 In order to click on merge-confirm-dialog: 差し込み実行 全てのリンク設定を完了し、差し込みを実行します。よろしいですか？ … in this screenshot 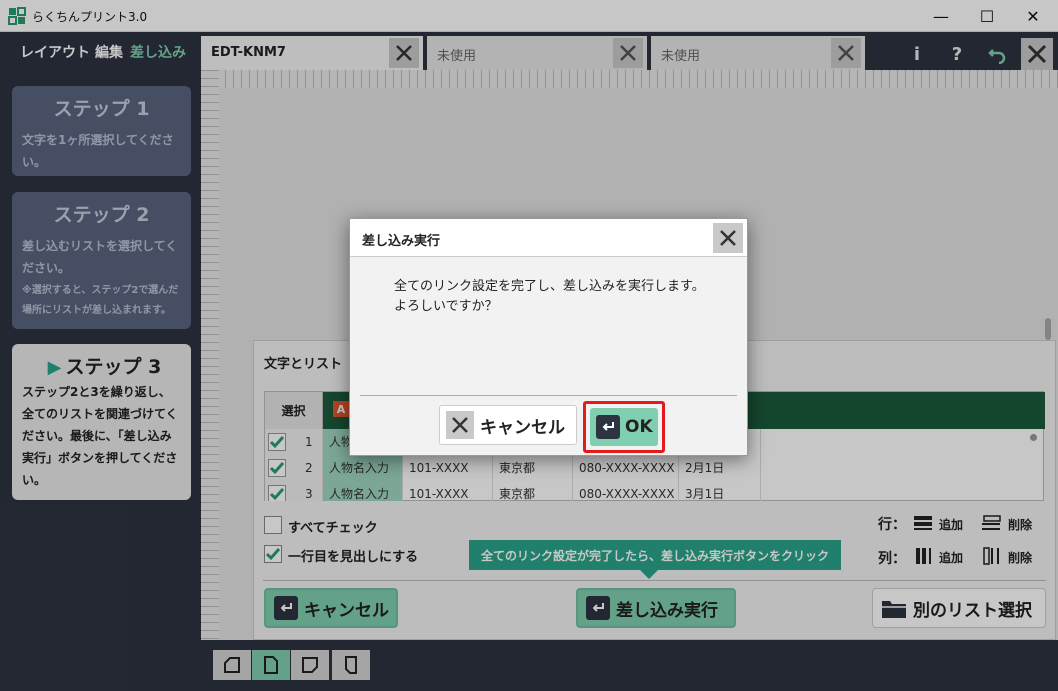, I will do `click(548, 337)`.